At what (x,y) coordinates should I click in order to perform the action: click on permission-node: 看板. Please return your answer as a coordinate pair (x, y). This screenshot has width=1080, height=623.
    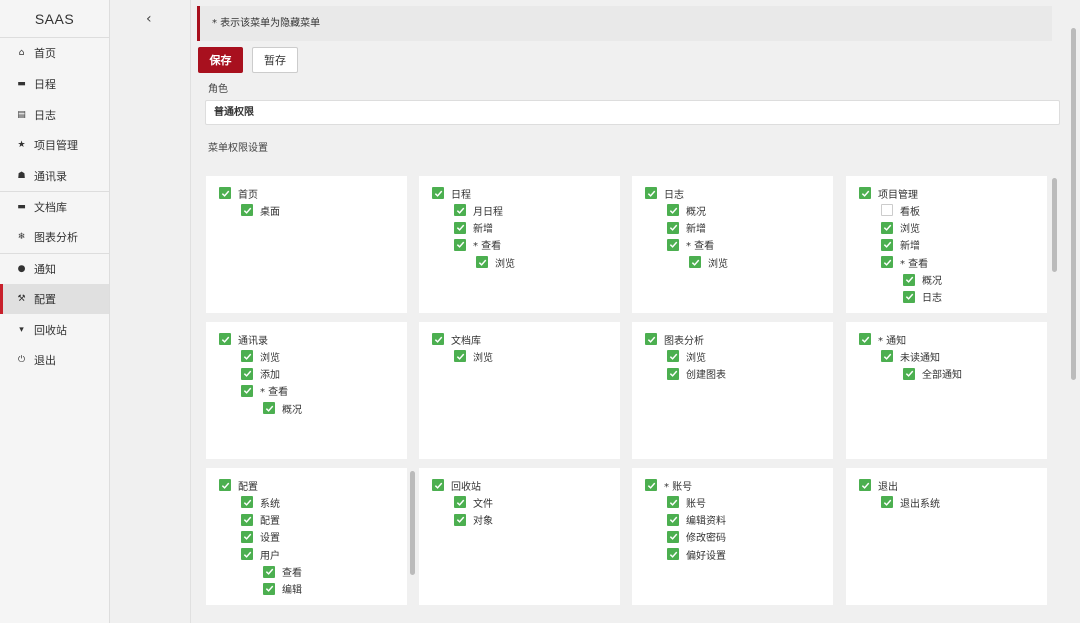
    Looking at the image, I should click on (900, 210).